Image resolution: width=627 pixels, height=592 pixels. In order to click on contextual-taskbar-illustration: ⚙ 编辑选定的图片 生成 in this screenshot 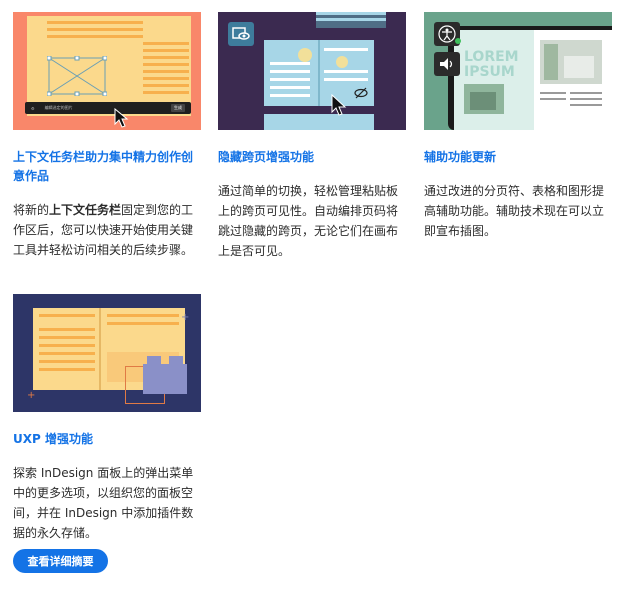, I will do `click(107, 71)`.